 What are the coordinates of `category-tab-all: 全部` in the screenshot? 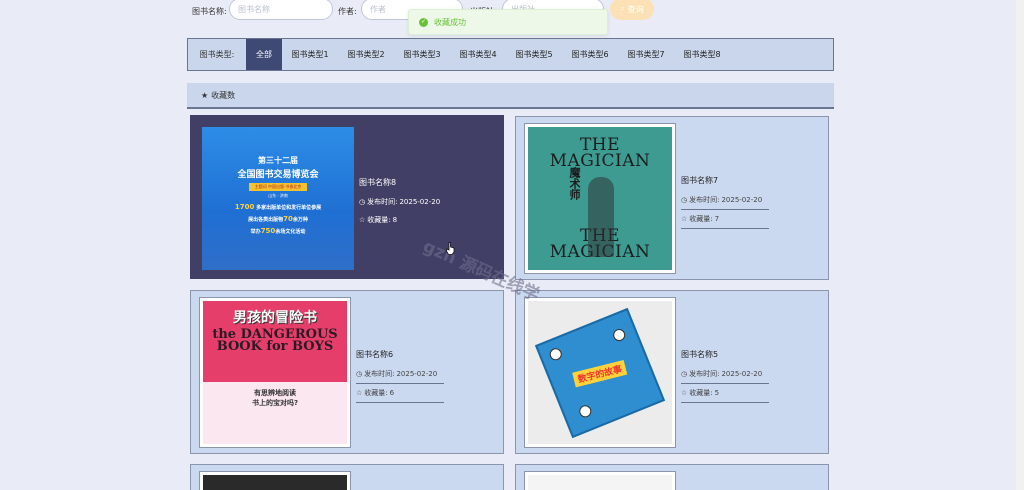 It's located at (264, 54).